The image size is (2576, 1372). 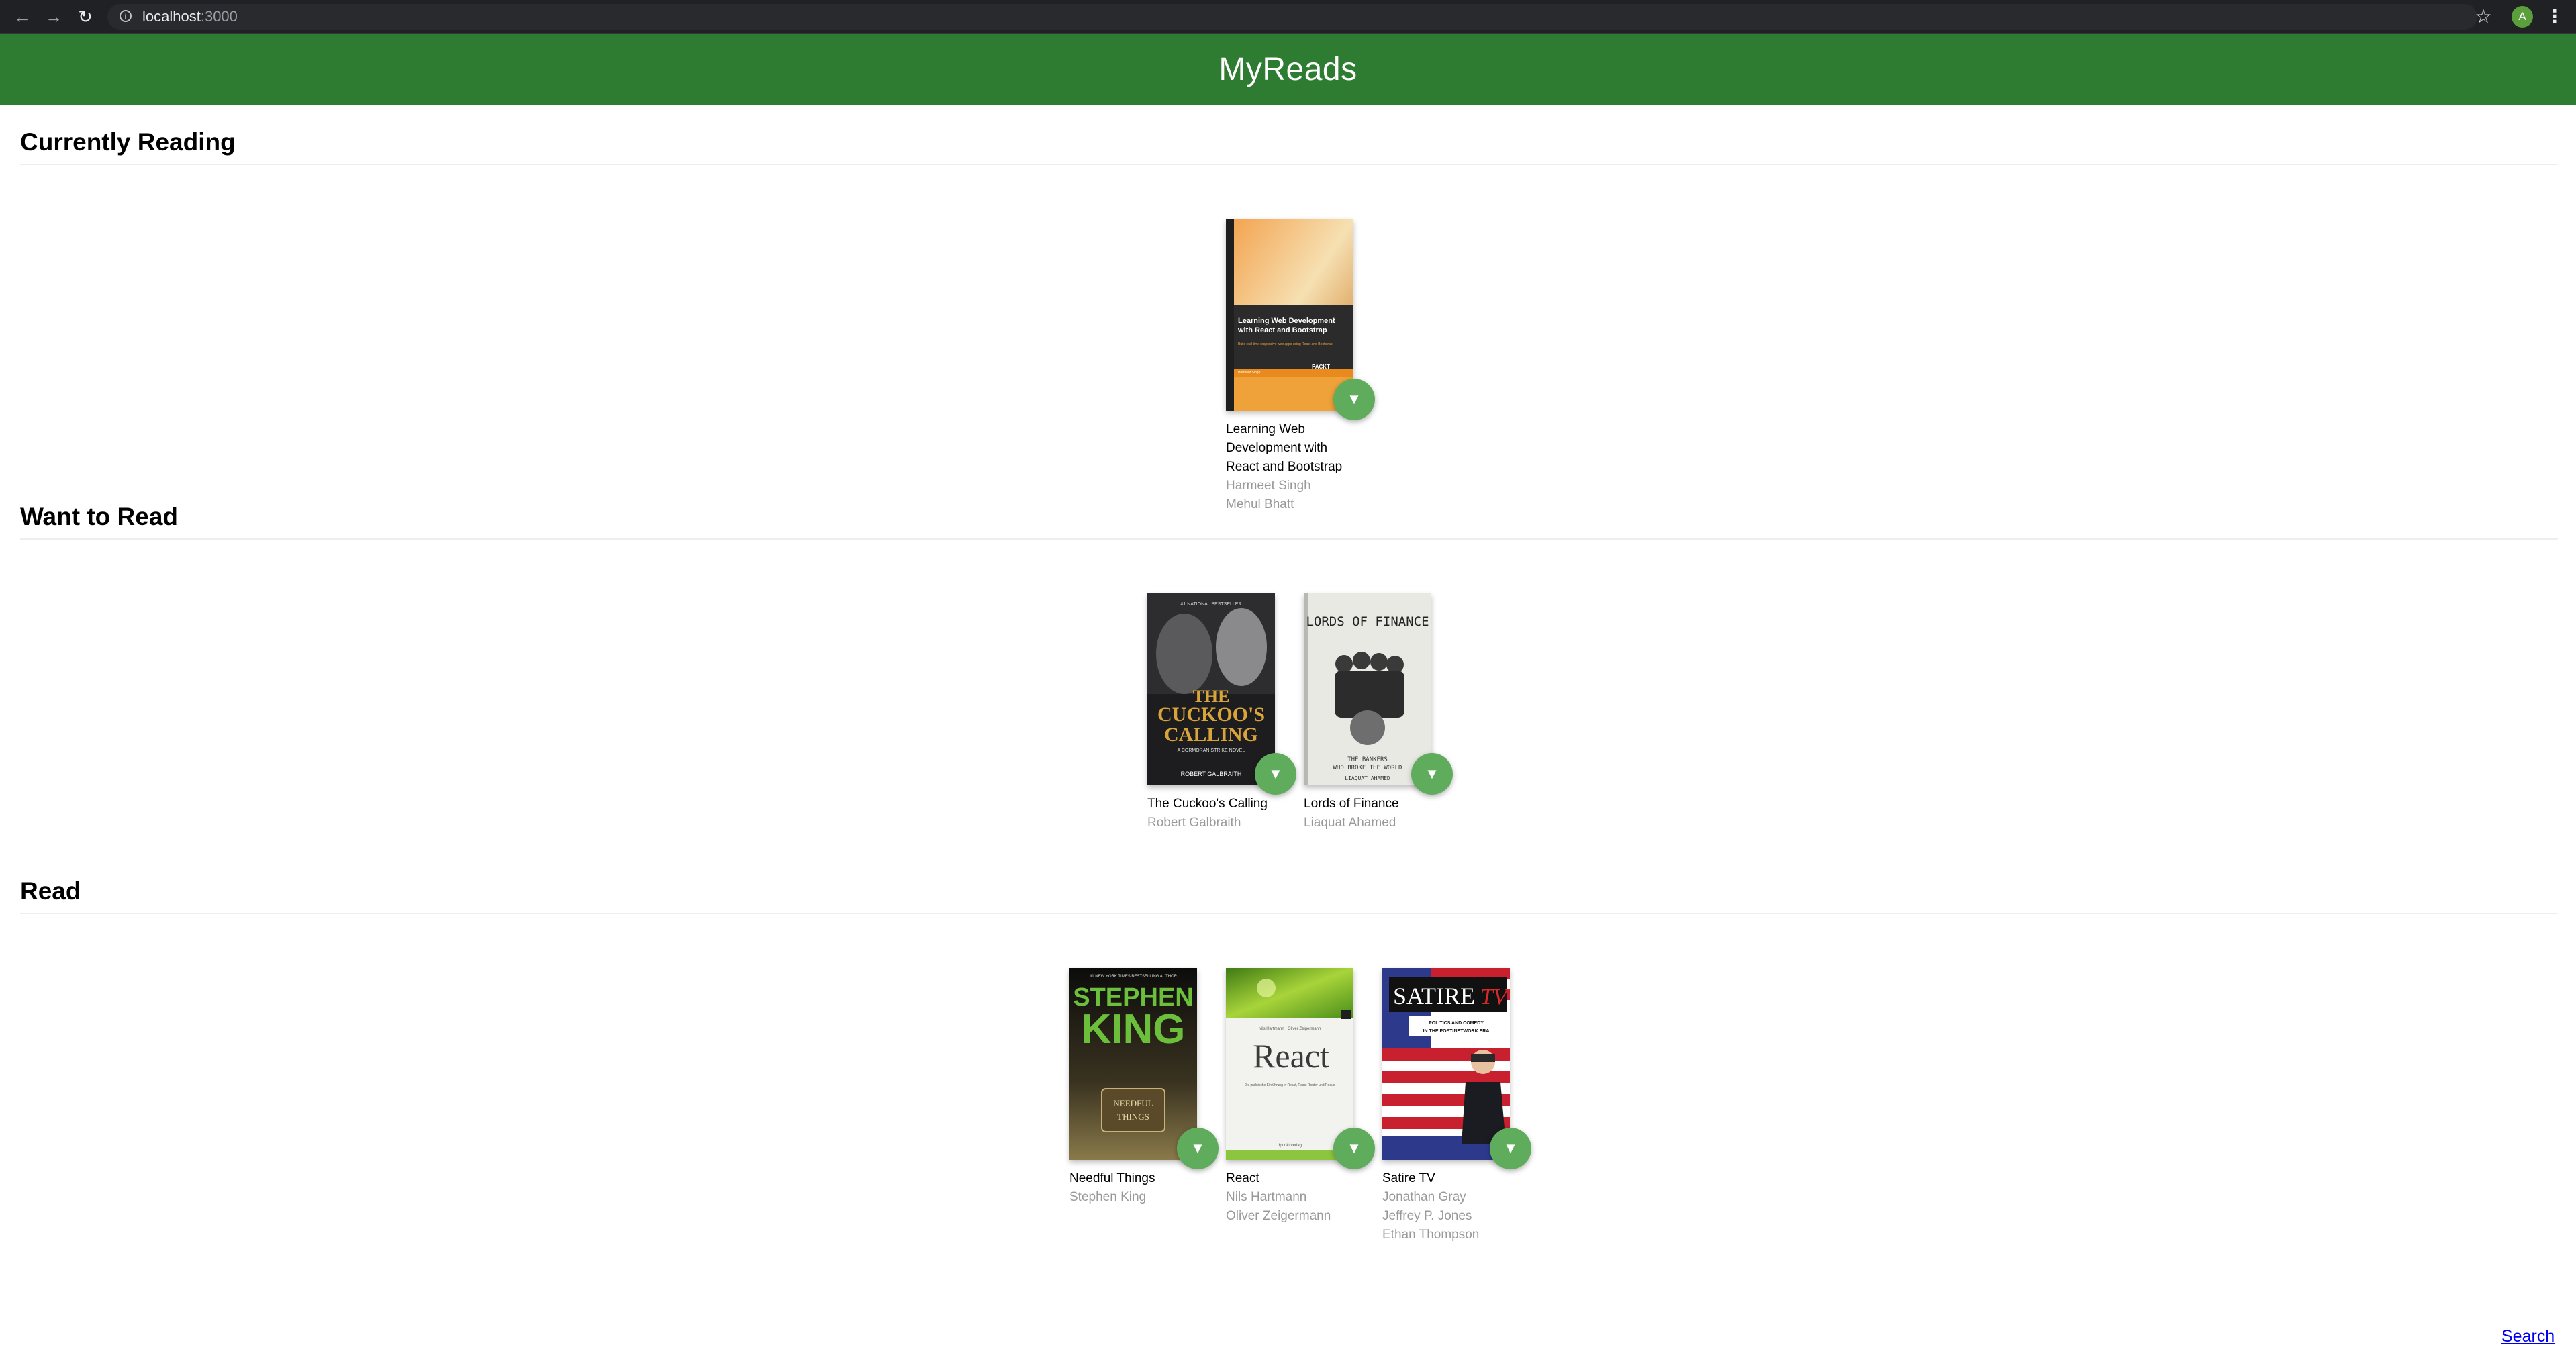 What do you see at coordinates (1284, 467) in the screenshot?
I see `book-title-line: React and Bootstrap` at bounding box center [1284, 467].